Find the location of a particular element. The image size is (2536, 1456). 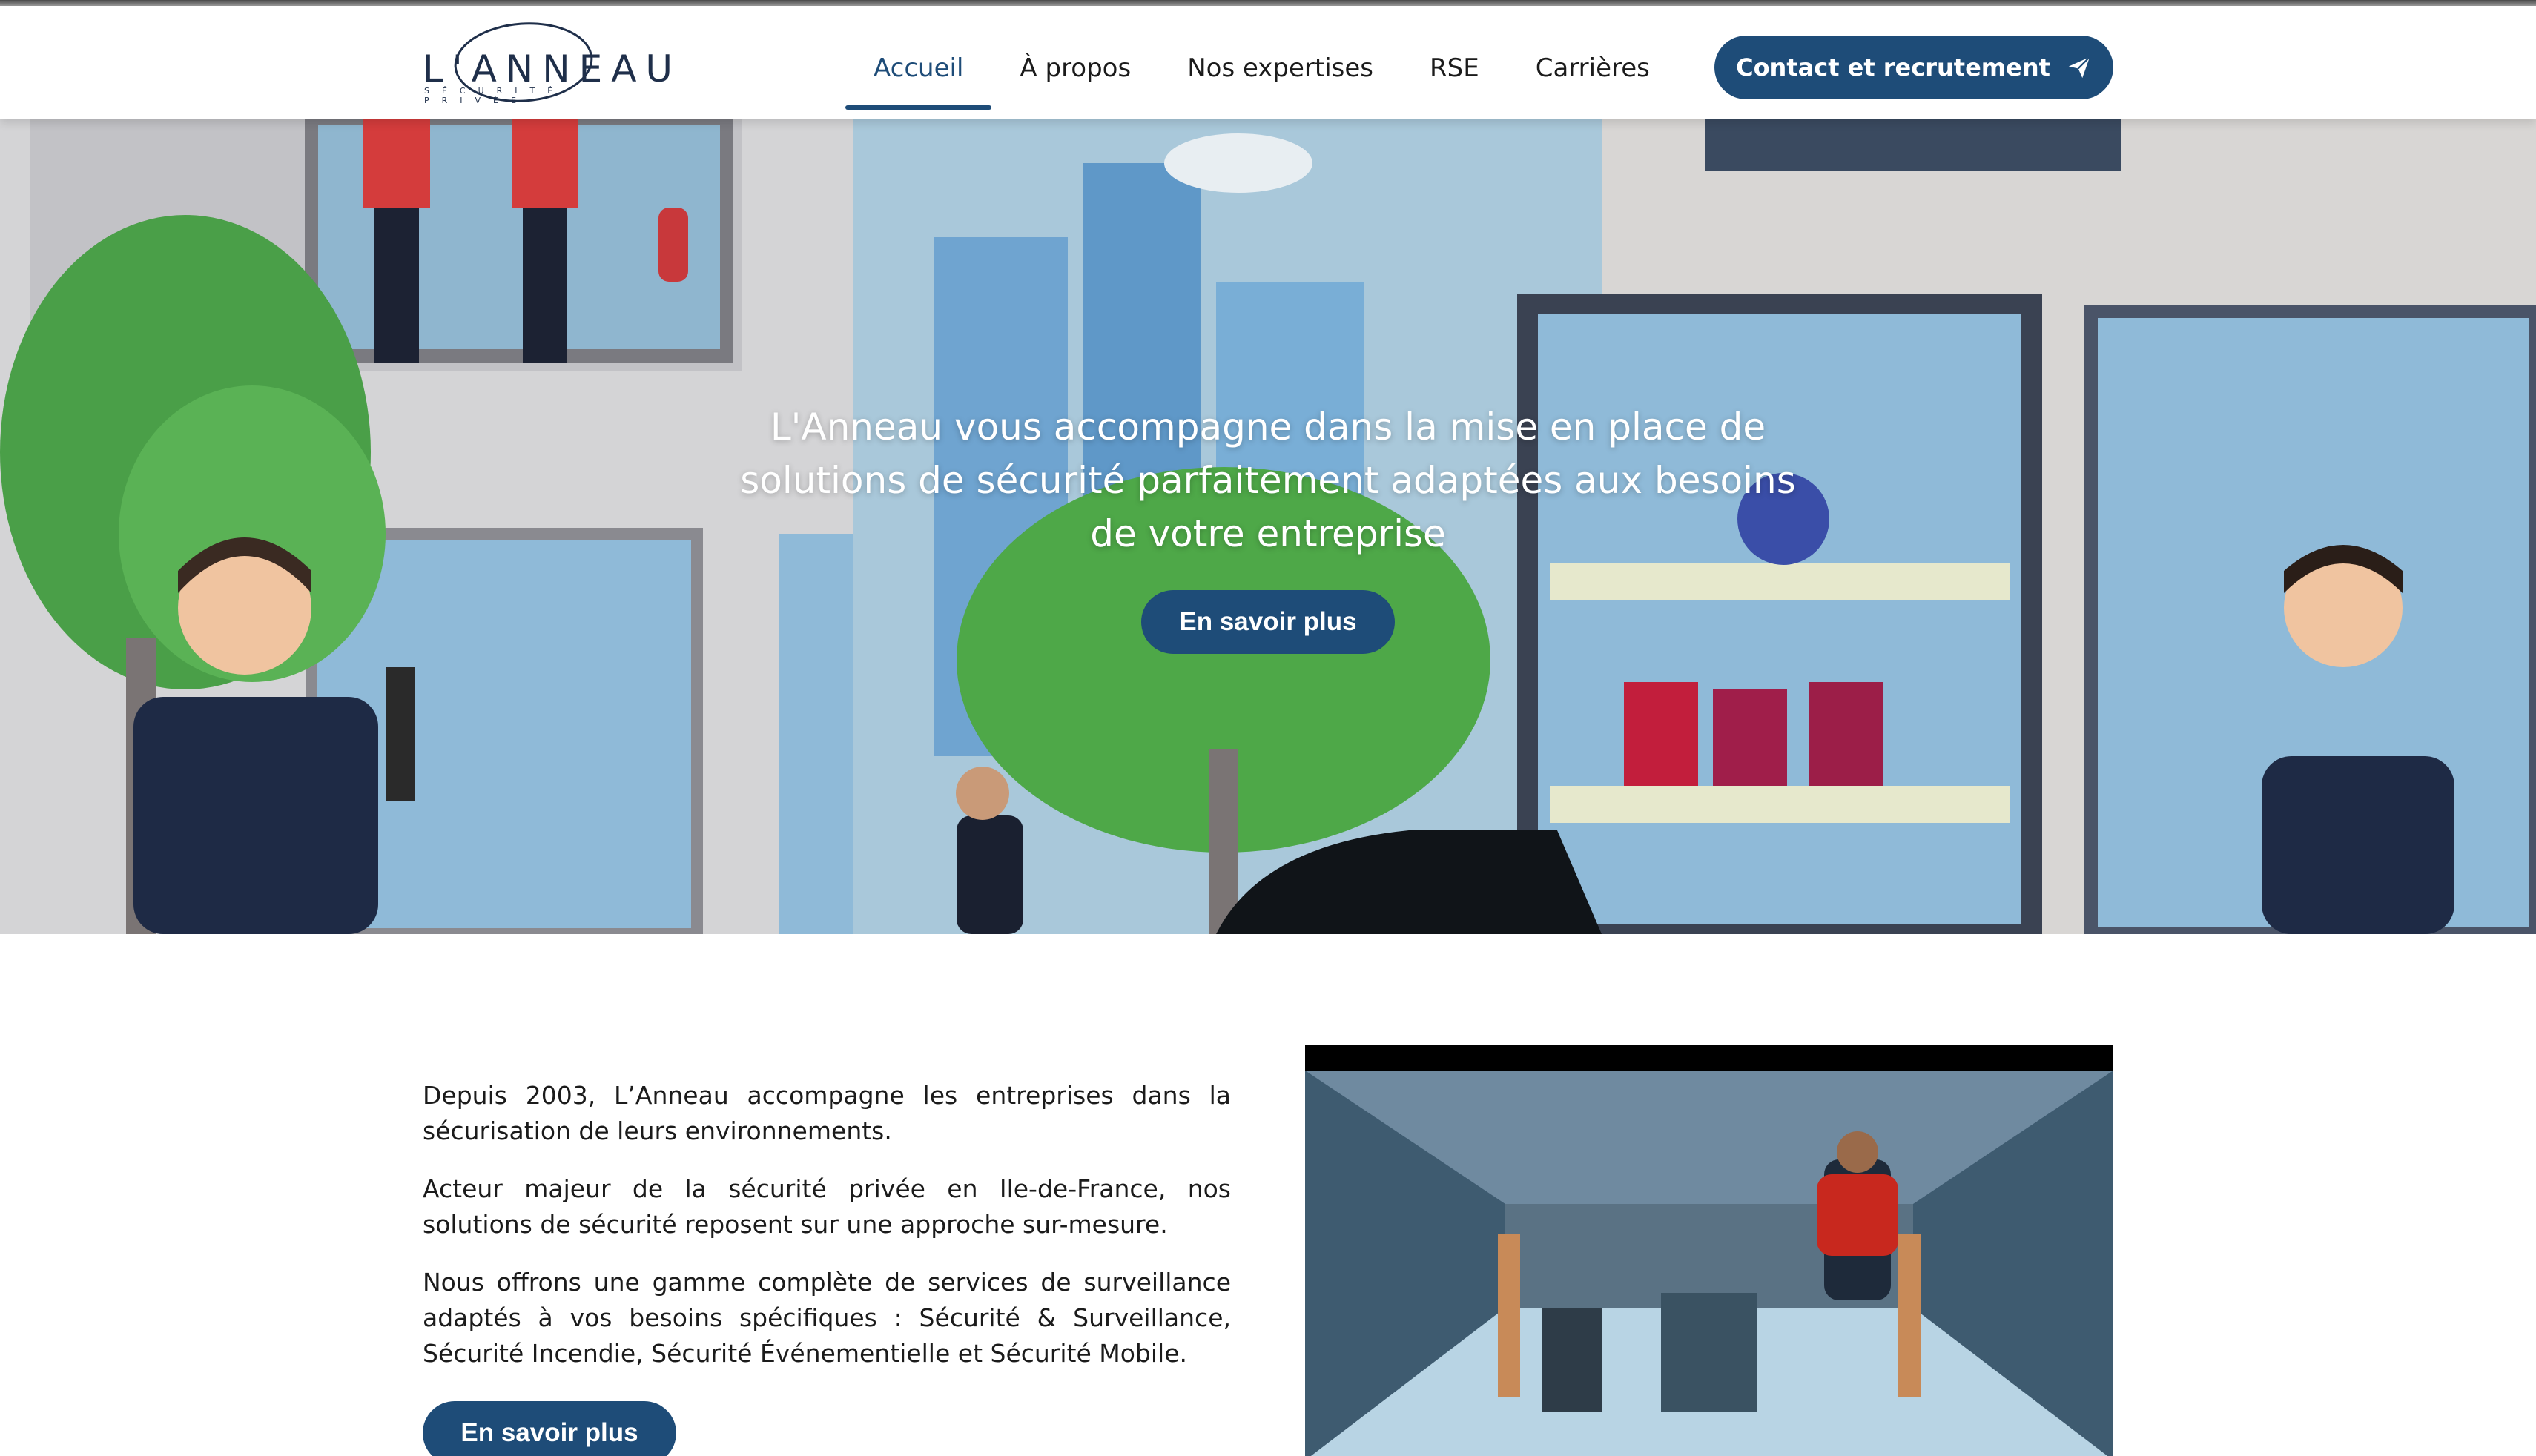

site-logo: L'ANNEAU SÉCURITÉ PRIVÉE is located at coordinates (547, 65).